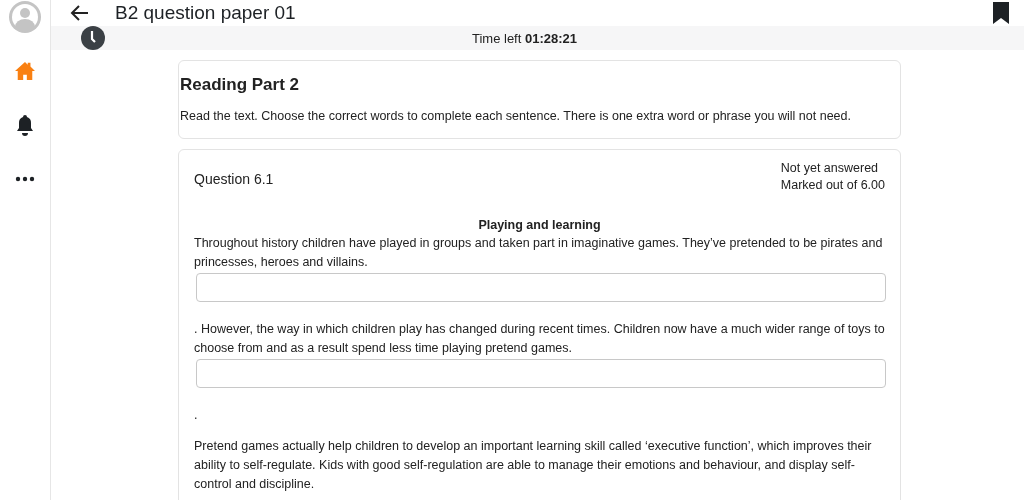 The image size is (1024, 500). Describe the element at coordinates (832, 185) in the screenshot. I see `question-marks: Marked out of 6.00` at that location.